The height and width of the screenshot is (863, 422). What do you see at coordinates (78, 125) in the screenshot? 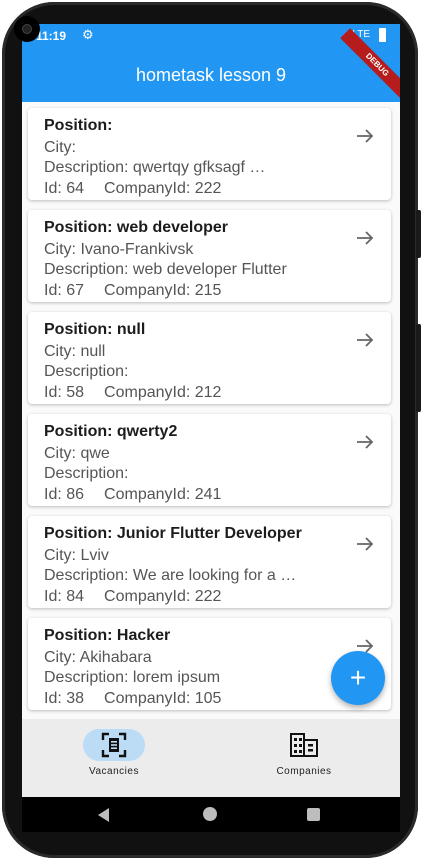
I see `vacancy-position: Position:` at bounding box center [78, 125].